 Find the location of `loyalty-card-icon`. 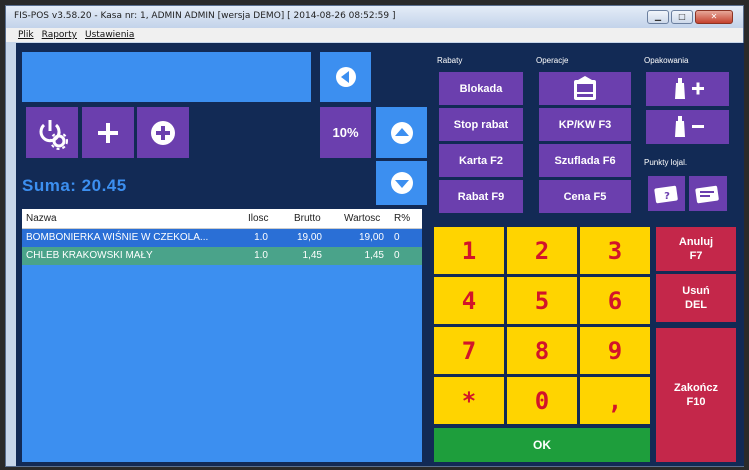

loyalty-card-icon is located at coordinates (707, 194).